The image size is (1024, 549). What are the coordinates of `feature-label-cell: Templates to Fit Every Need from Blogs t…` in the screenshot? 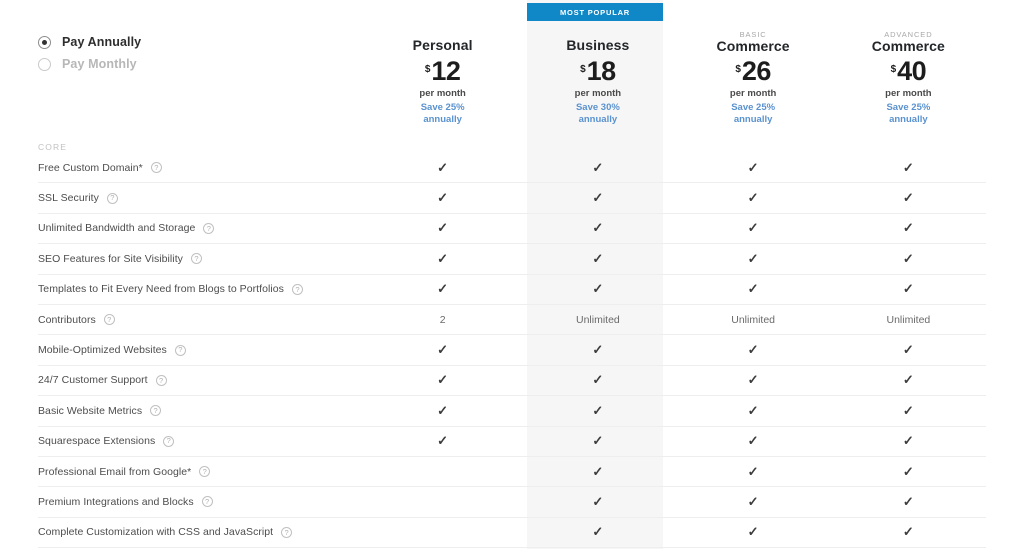 It's located at (201, 289).